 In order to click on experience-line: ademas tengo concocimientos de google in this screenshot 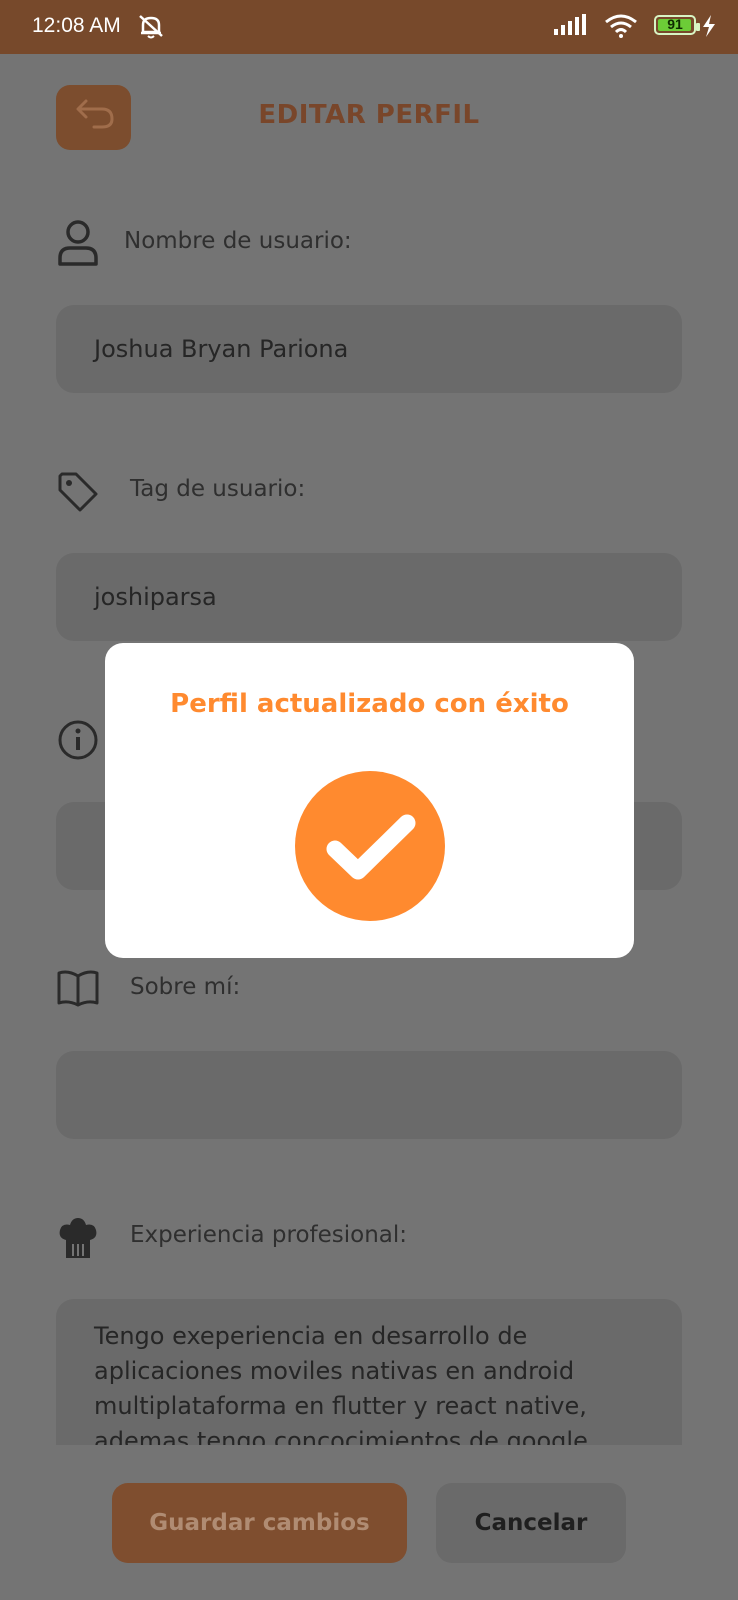, I will do `click(341, 1436)`.